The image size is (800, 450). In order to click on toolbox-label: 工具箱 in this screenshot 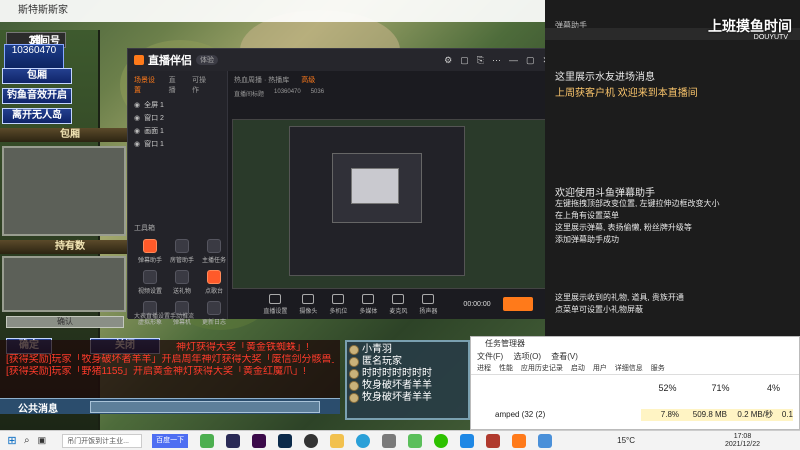, I will do `click(144, 228)`.